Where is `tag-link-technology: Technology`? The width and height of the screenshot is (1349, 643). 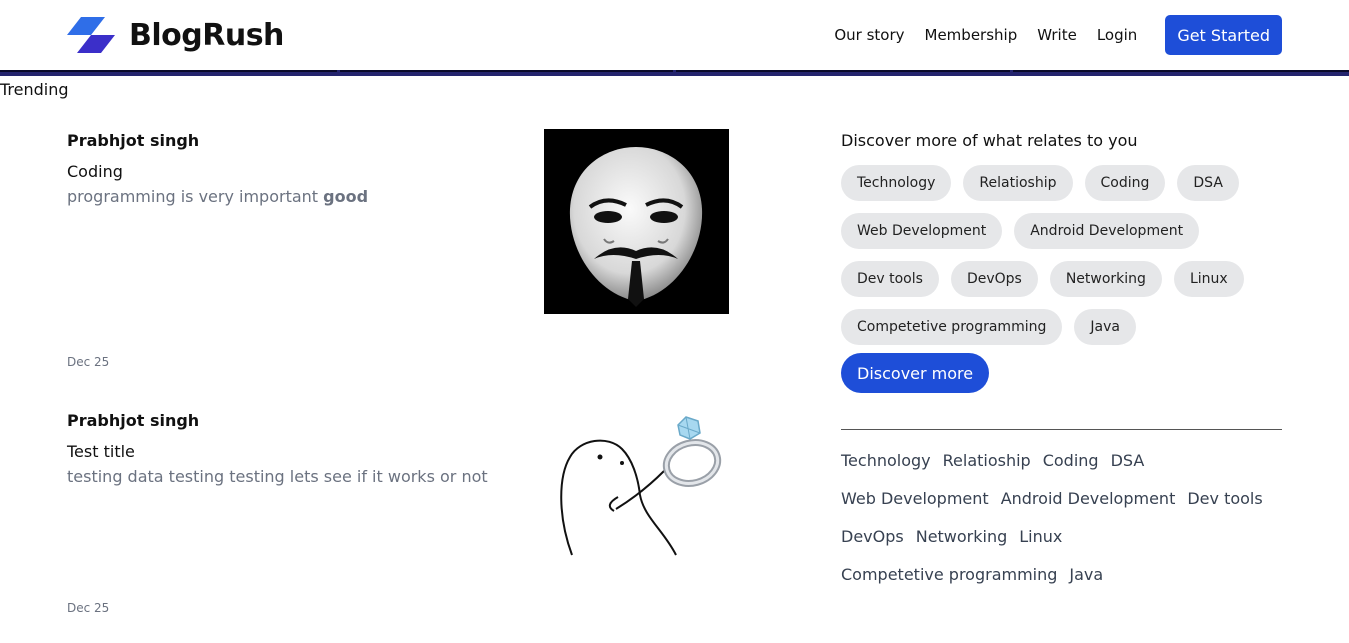
tag-link-technology: Technology is located at coordinates (886, 461).